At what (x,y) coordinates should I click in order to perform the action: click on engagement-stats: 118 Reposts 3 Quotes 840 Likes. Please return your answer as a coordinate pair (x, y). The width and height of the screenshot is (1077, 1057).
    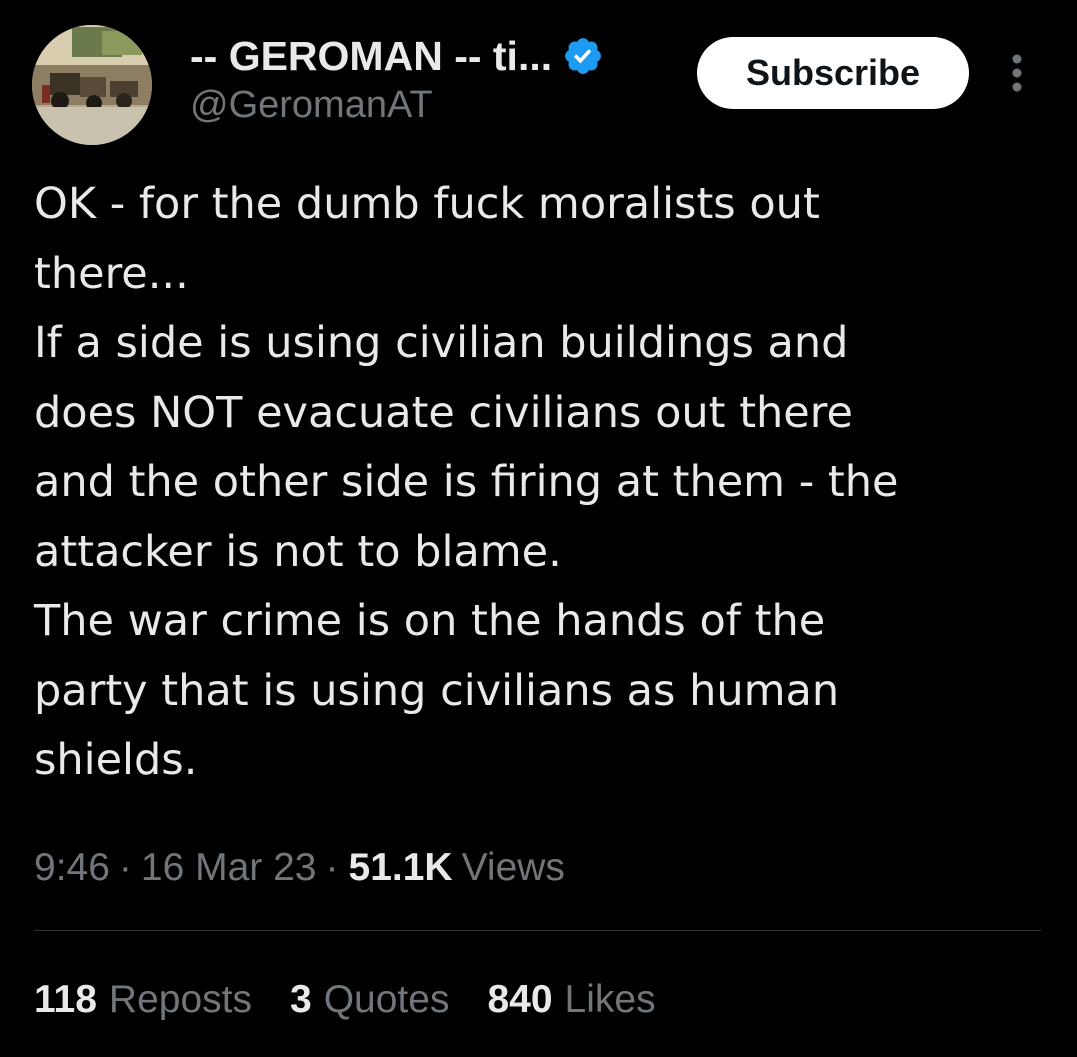
    Looking at the image, I should click on (364, 1000).